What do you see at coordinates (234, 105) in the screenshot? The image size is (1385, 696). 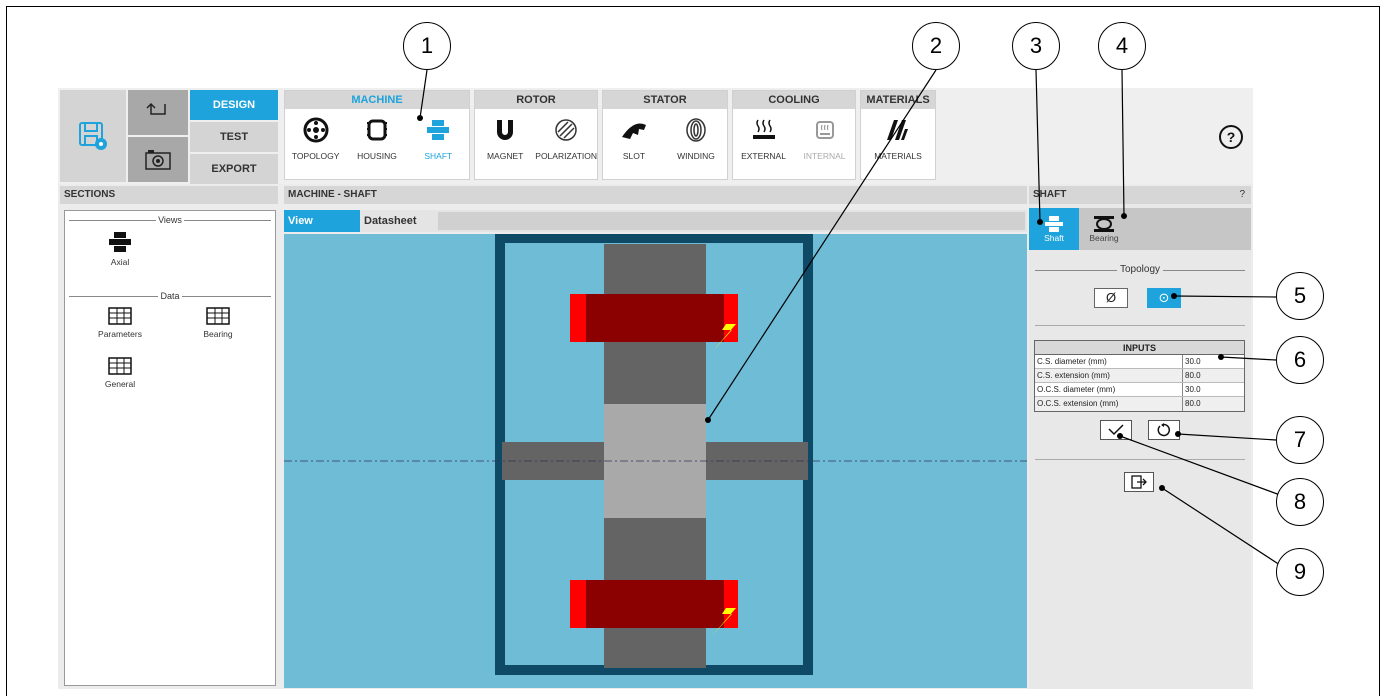 I see `mode-design-button: DESIGN` at bounding box center [234, 105].